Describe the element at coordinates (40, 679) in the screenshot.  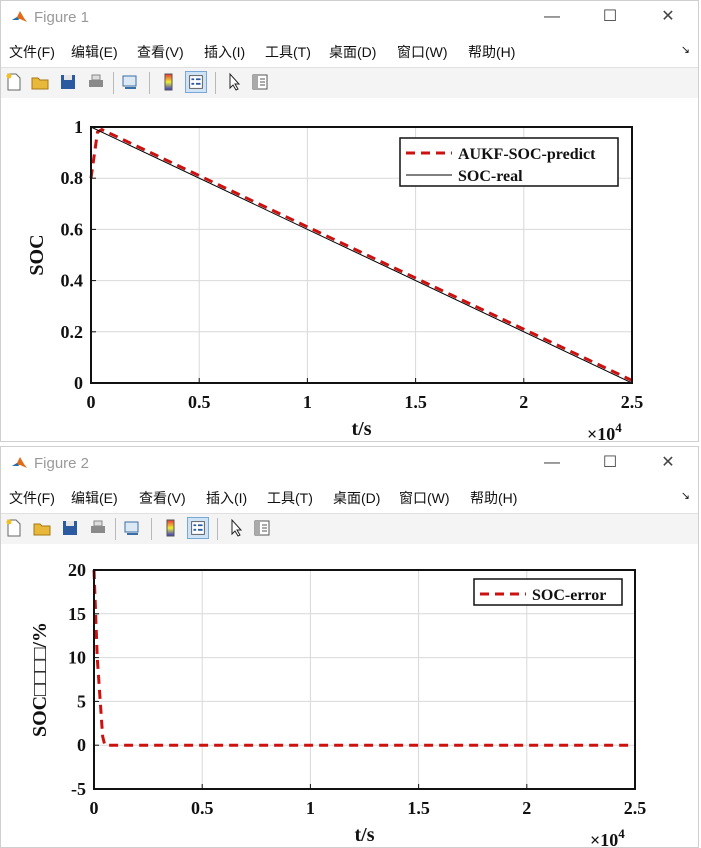
I see `y-axis-label: SOC□□□□/%` at that location.